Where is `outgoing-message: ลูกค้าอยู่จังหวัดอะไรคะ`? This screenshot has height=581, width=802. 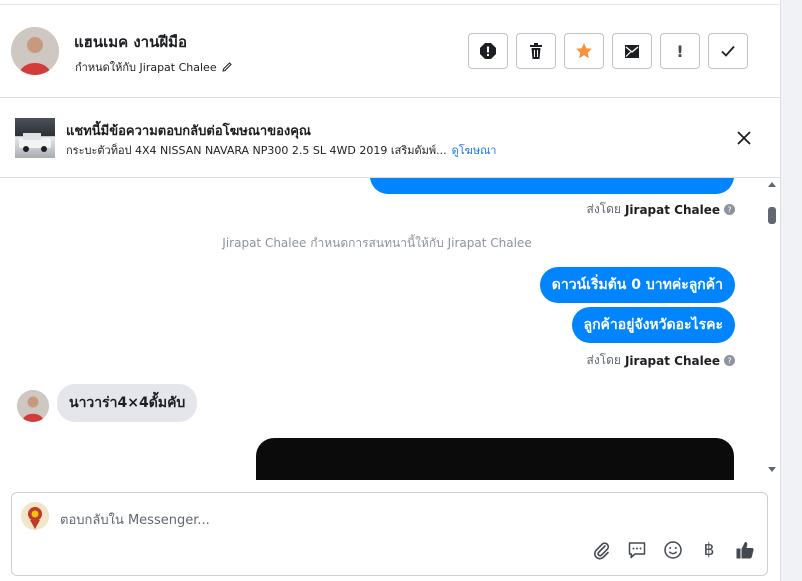
outgoing-message: ลูกค้าอยู่จังหวัดอะไรคะ is located at coordinates (653, 325).